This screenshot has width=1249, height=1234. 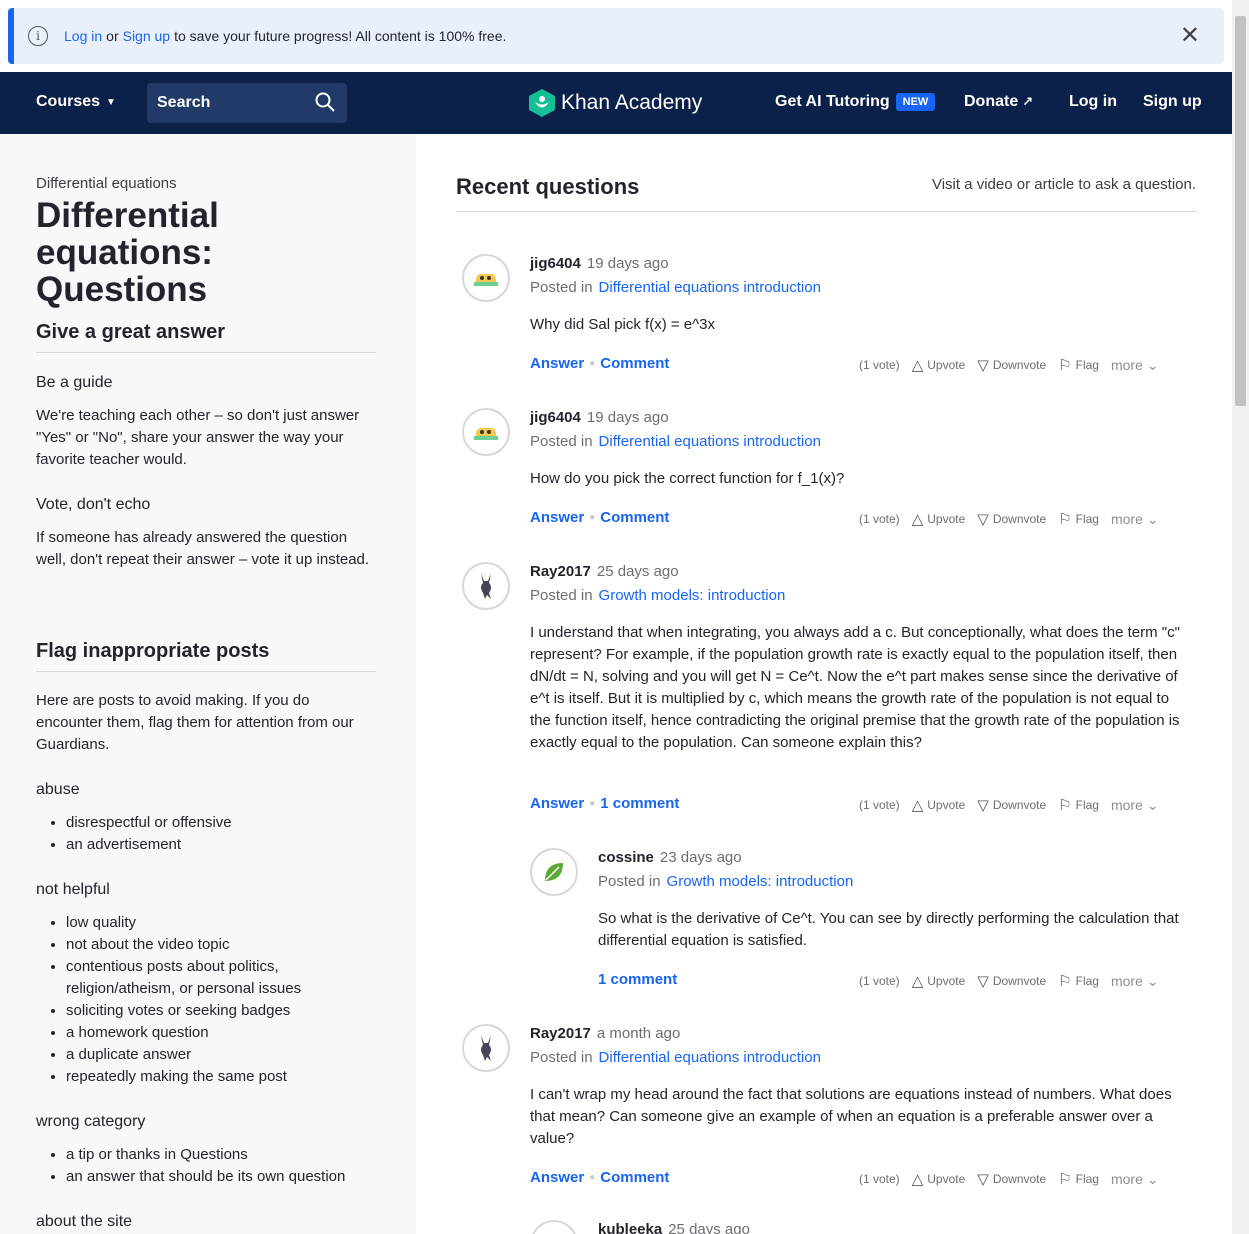 I want to click on search-icon, so click(x=325, y=102).